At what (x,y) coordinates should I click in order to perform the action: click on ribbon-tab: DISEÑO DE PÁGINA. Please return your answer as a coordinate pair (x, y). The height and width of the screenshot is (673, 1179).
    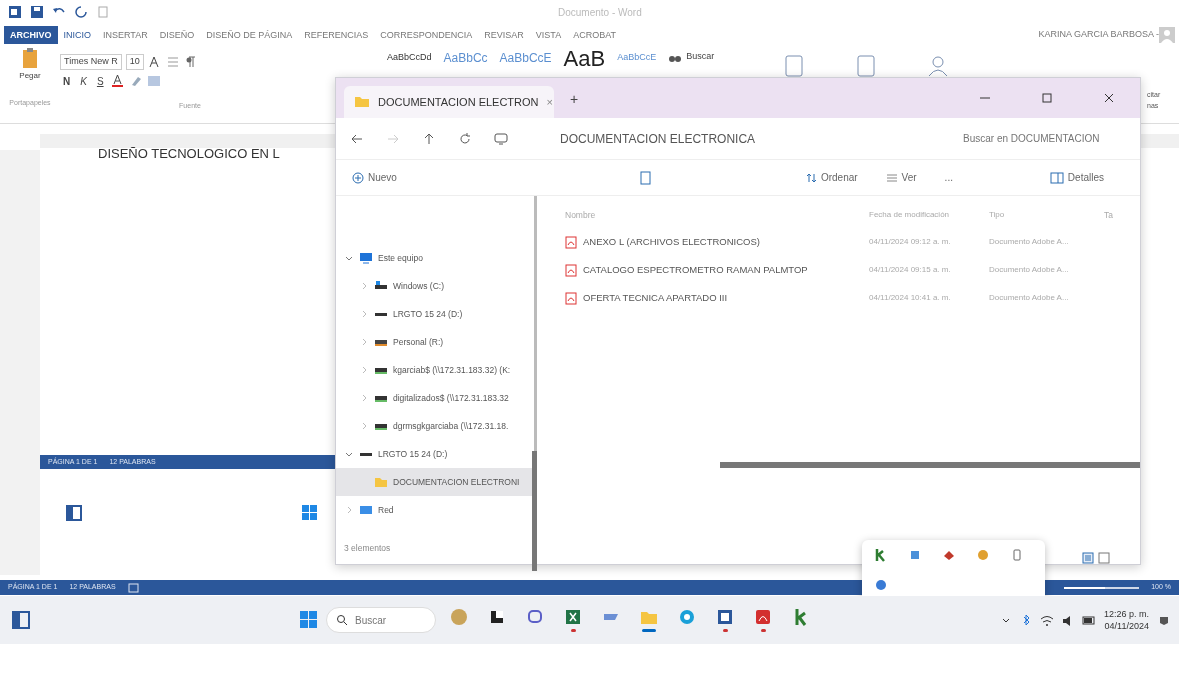
    Looking at the image, I should click on (249, 35).